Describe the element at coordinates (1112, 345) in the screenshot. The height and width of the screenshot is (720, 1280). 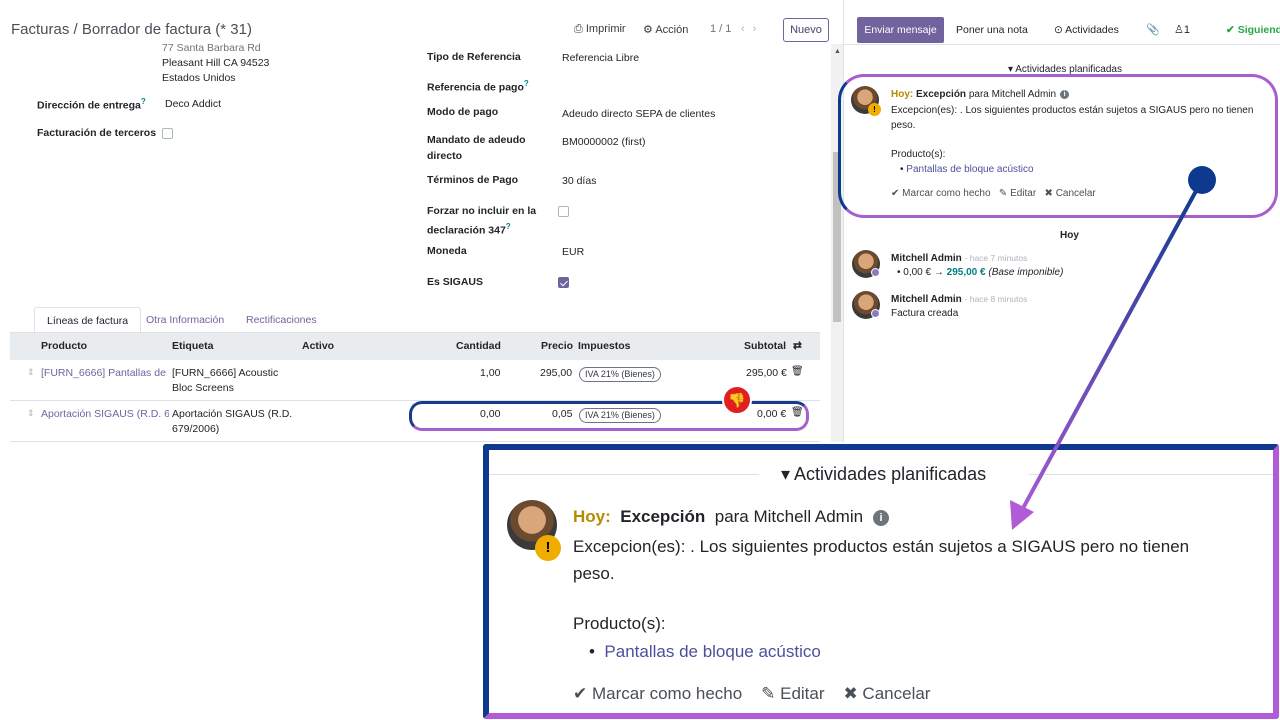
I see `arrow-shaft` at that location.